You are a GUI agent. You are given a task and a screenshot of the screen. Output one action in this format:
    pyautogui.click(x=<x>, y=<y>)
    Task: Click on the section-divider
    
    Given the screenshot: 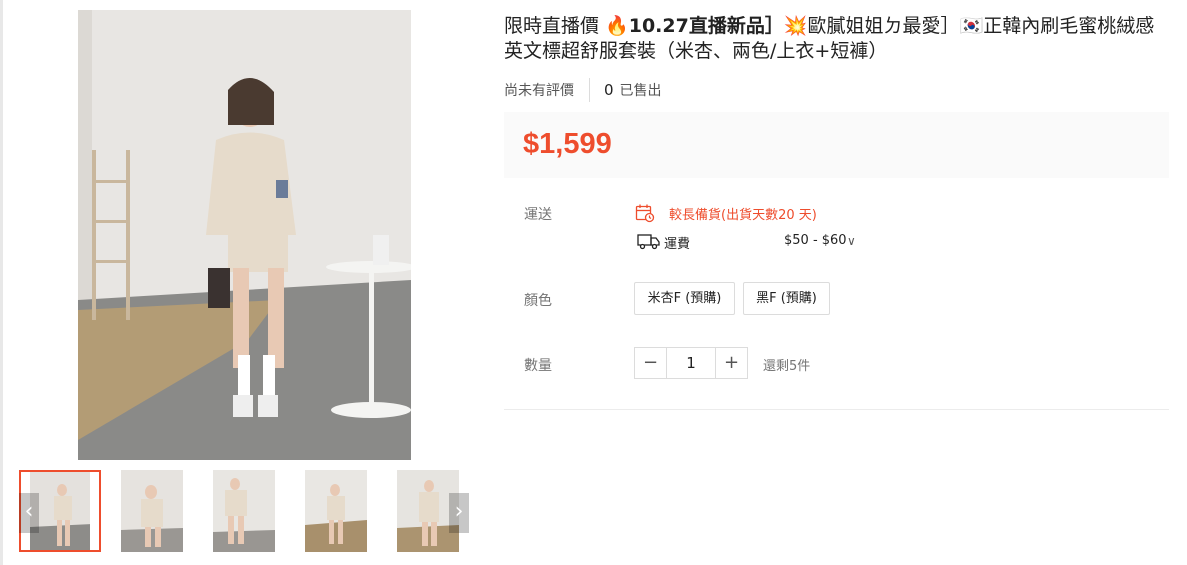 What is the action you would take?
    pyautogui.click(x=836, y=409)
    